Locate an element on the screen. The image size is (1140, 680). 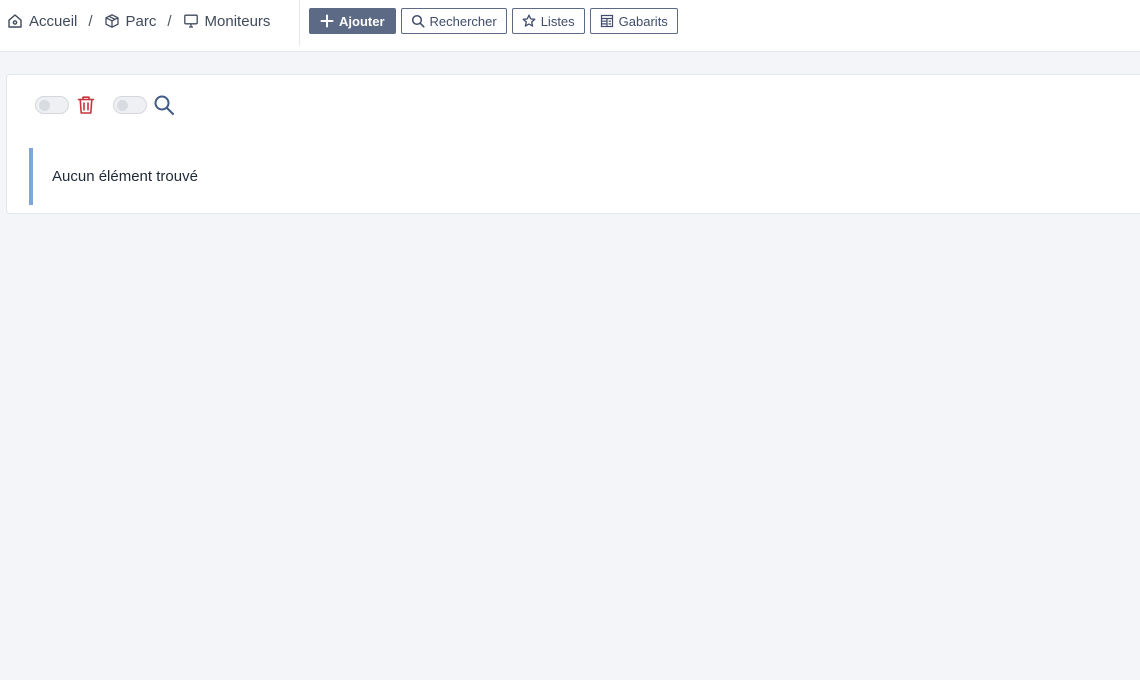
delete-mode-toggle is located at coordinates (52, 105).